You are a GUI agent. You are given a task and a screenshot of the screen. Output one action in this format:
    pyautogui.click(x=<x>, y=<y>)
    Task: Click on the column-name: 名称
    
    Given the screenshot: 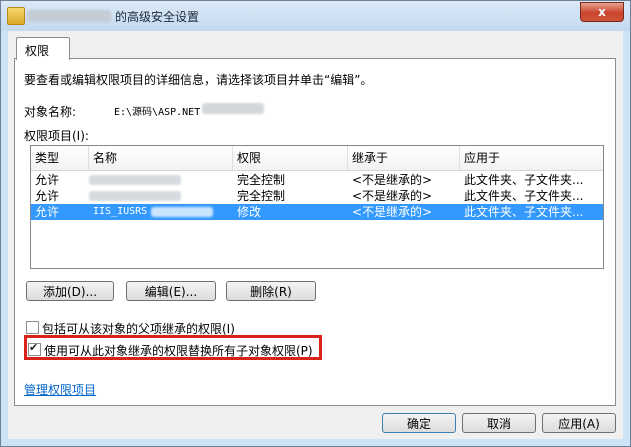 What is the action you would take?
    pyautogui.click(x=161, y=158)
    